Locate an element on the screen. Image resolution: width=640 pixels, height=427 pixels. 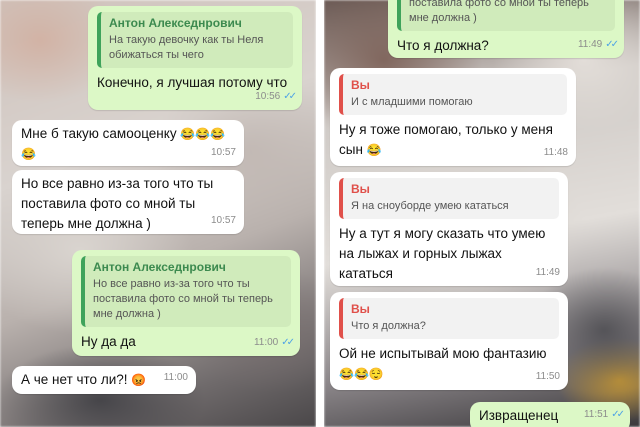
quote-text: И с младшими помогаю is located at coordinates (412, 102).